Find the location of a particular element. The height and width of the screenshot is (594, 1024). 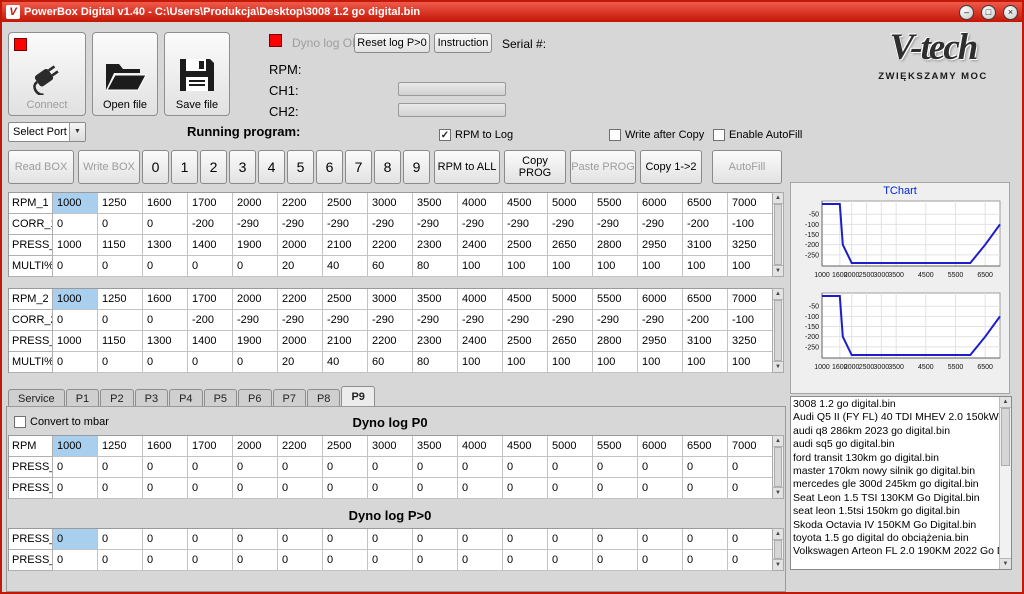

table-cell: 2650 is located at coordinates (570, 245).